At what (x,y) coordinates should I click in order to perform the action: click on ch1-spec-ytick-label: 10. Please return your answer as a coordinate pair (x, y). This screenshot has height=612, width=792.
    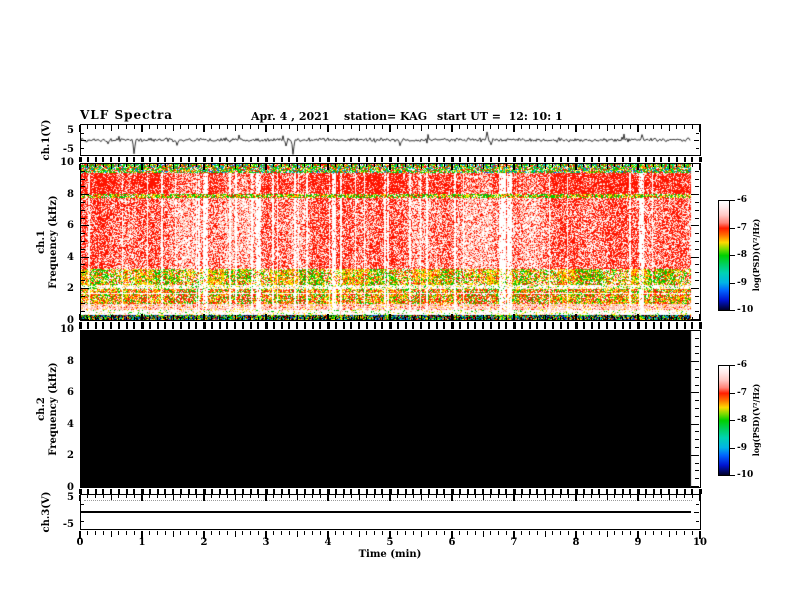
    Looking at the image, I should click on (67, 162).